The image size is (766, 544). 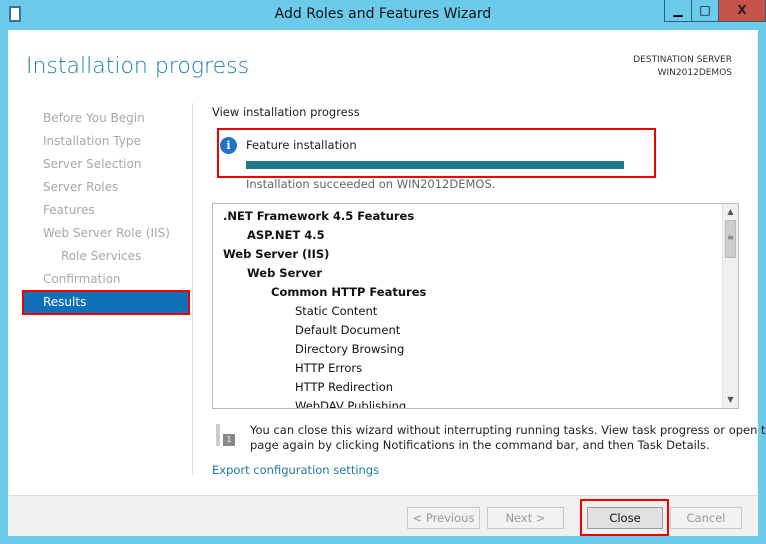 What do you see at coordinates (730, 306) in the screenshot?
I see `scrollbar: ▲ ≡ ▼` at bounding box center [730, 306].